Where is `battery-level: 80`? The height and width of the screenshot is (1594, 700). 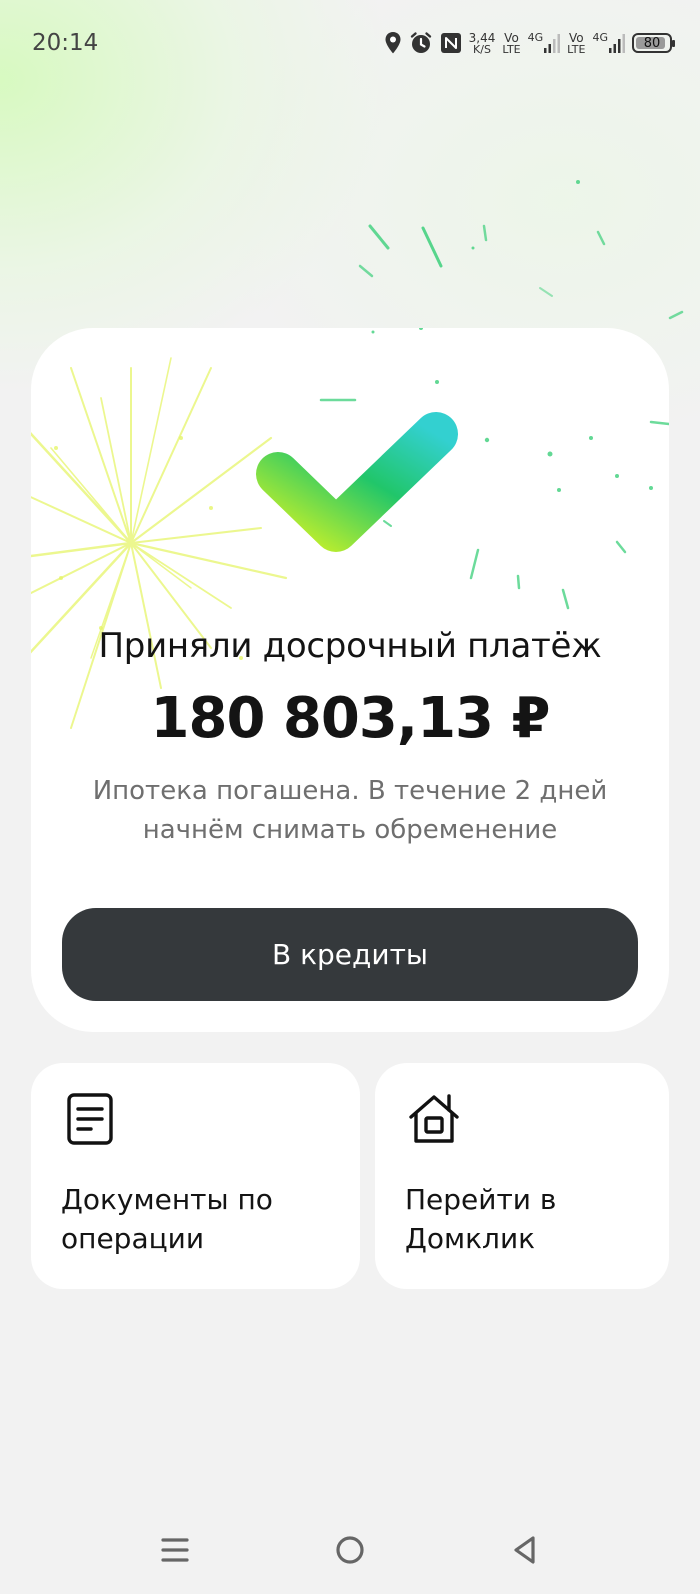 battery-level: 80 is located at coordinates (652, 43).